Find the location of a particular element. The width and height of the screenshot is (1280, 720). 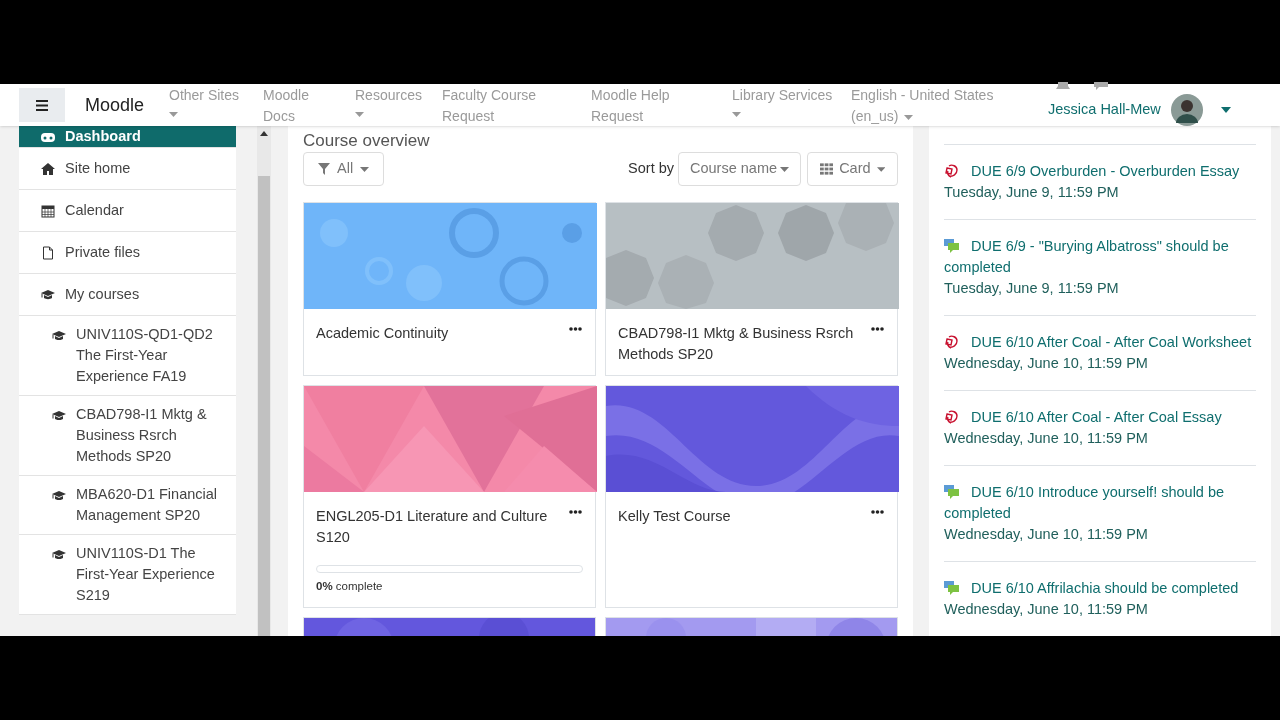

course-title: CBAD798-I1 Mktg & Business Rsrch Methods SP20 is located at coordinates (739, 344).